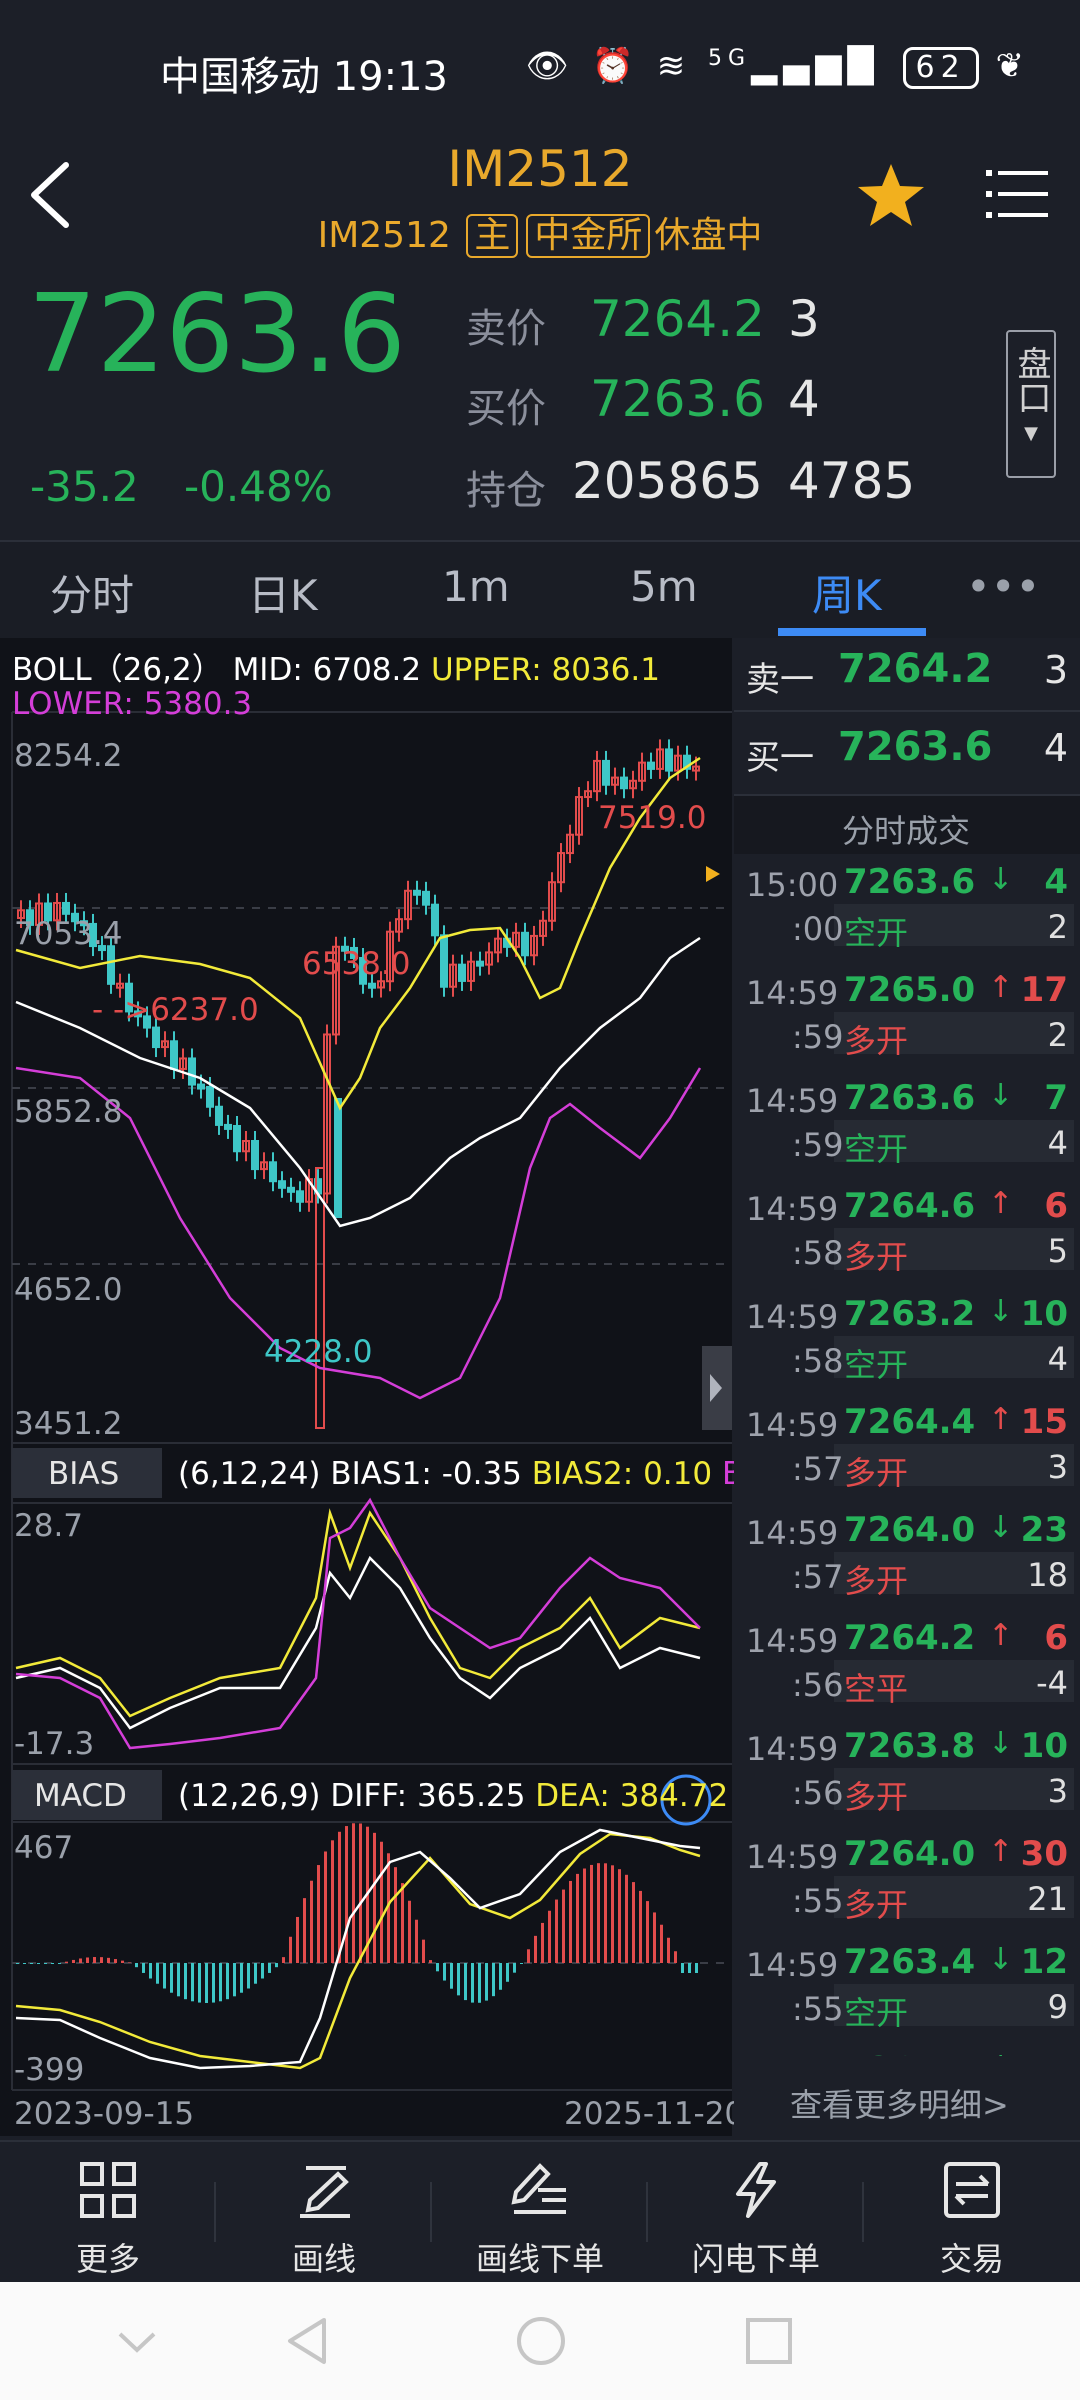 The height and width of the screenshot is (2400, 1080). Describe the element at coordinates (117, 670) in the screenshot. I see `boll-label: BOLL（26,2）` at that location.